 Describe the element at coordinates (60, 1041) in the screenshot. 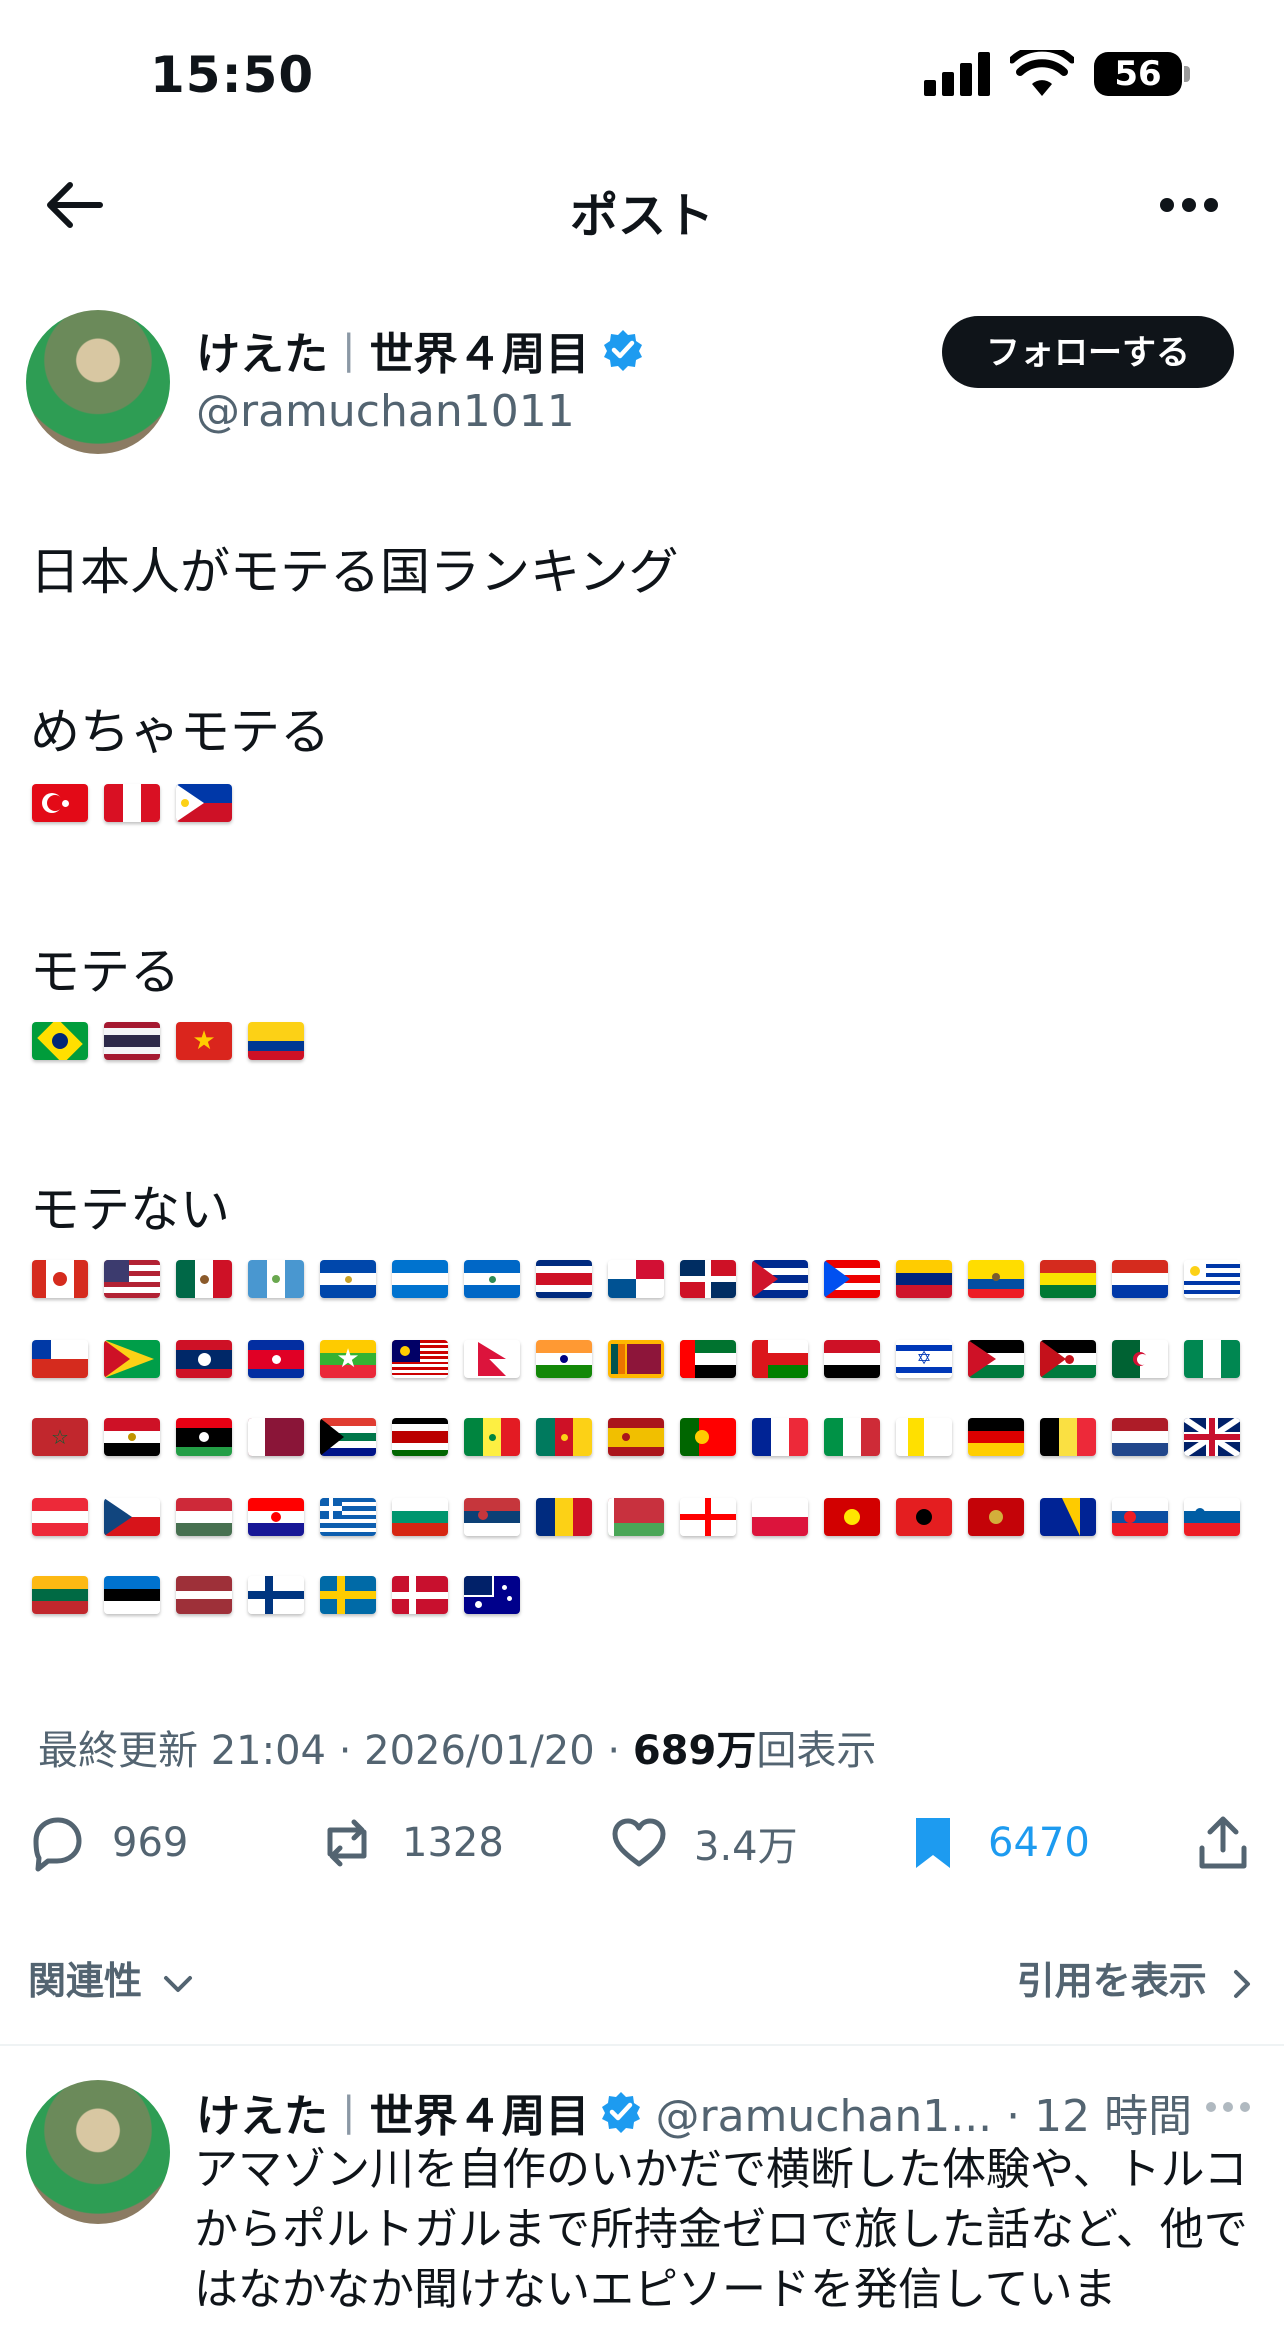

I see `flag-brazil-icon` at that location.